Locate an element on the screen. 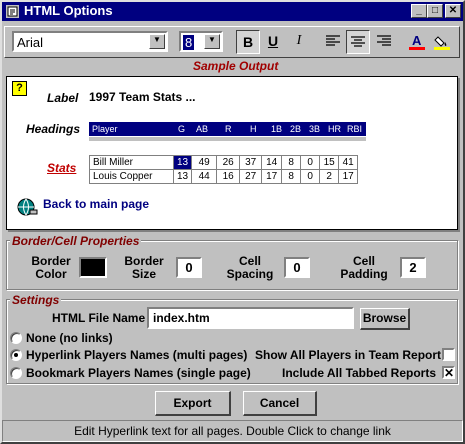  include-tabbed-label: Include All Tabbed Reports is located at coordinates (359, 373).